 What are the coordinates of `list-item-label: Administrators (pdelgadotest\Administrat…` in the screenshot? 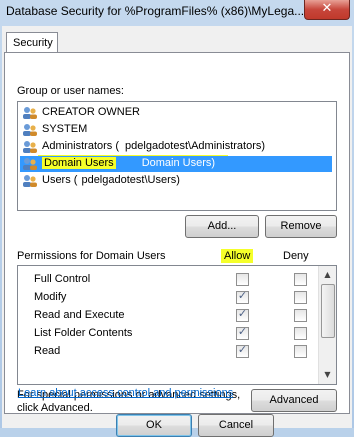 It's located at (154, 146).